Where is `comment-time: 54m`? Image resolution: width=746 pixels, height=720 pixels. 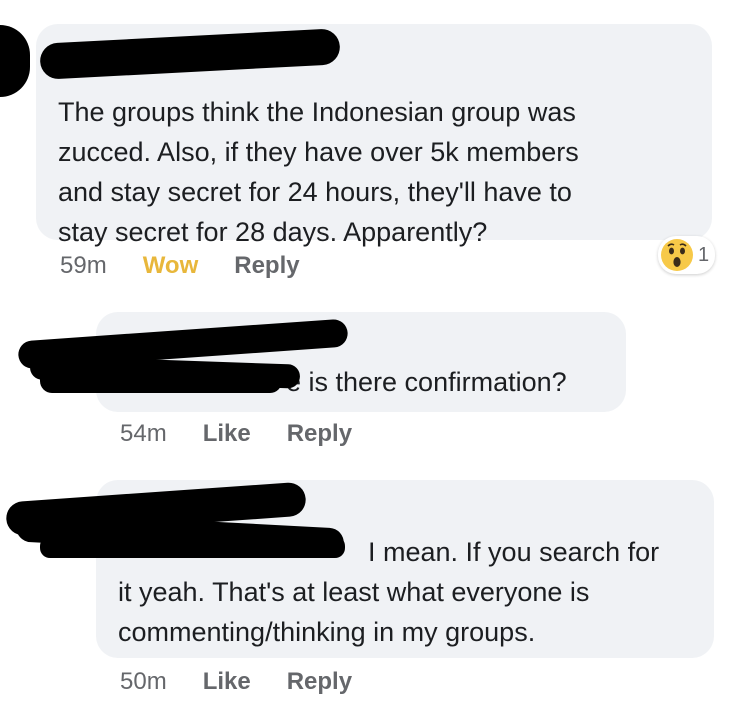
comment-time: 54m is located at coordinates (143, 434).